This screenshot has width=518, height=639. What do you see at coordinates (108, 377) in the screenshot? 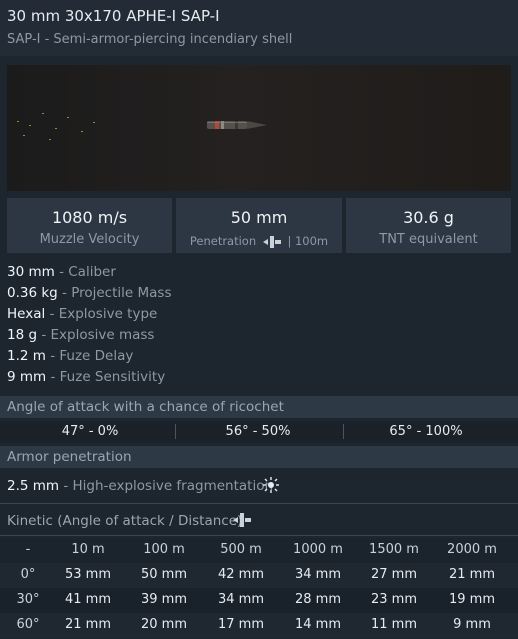
I see `property-name: - Fuze Sensitivity` at bounding box center [108, 377].